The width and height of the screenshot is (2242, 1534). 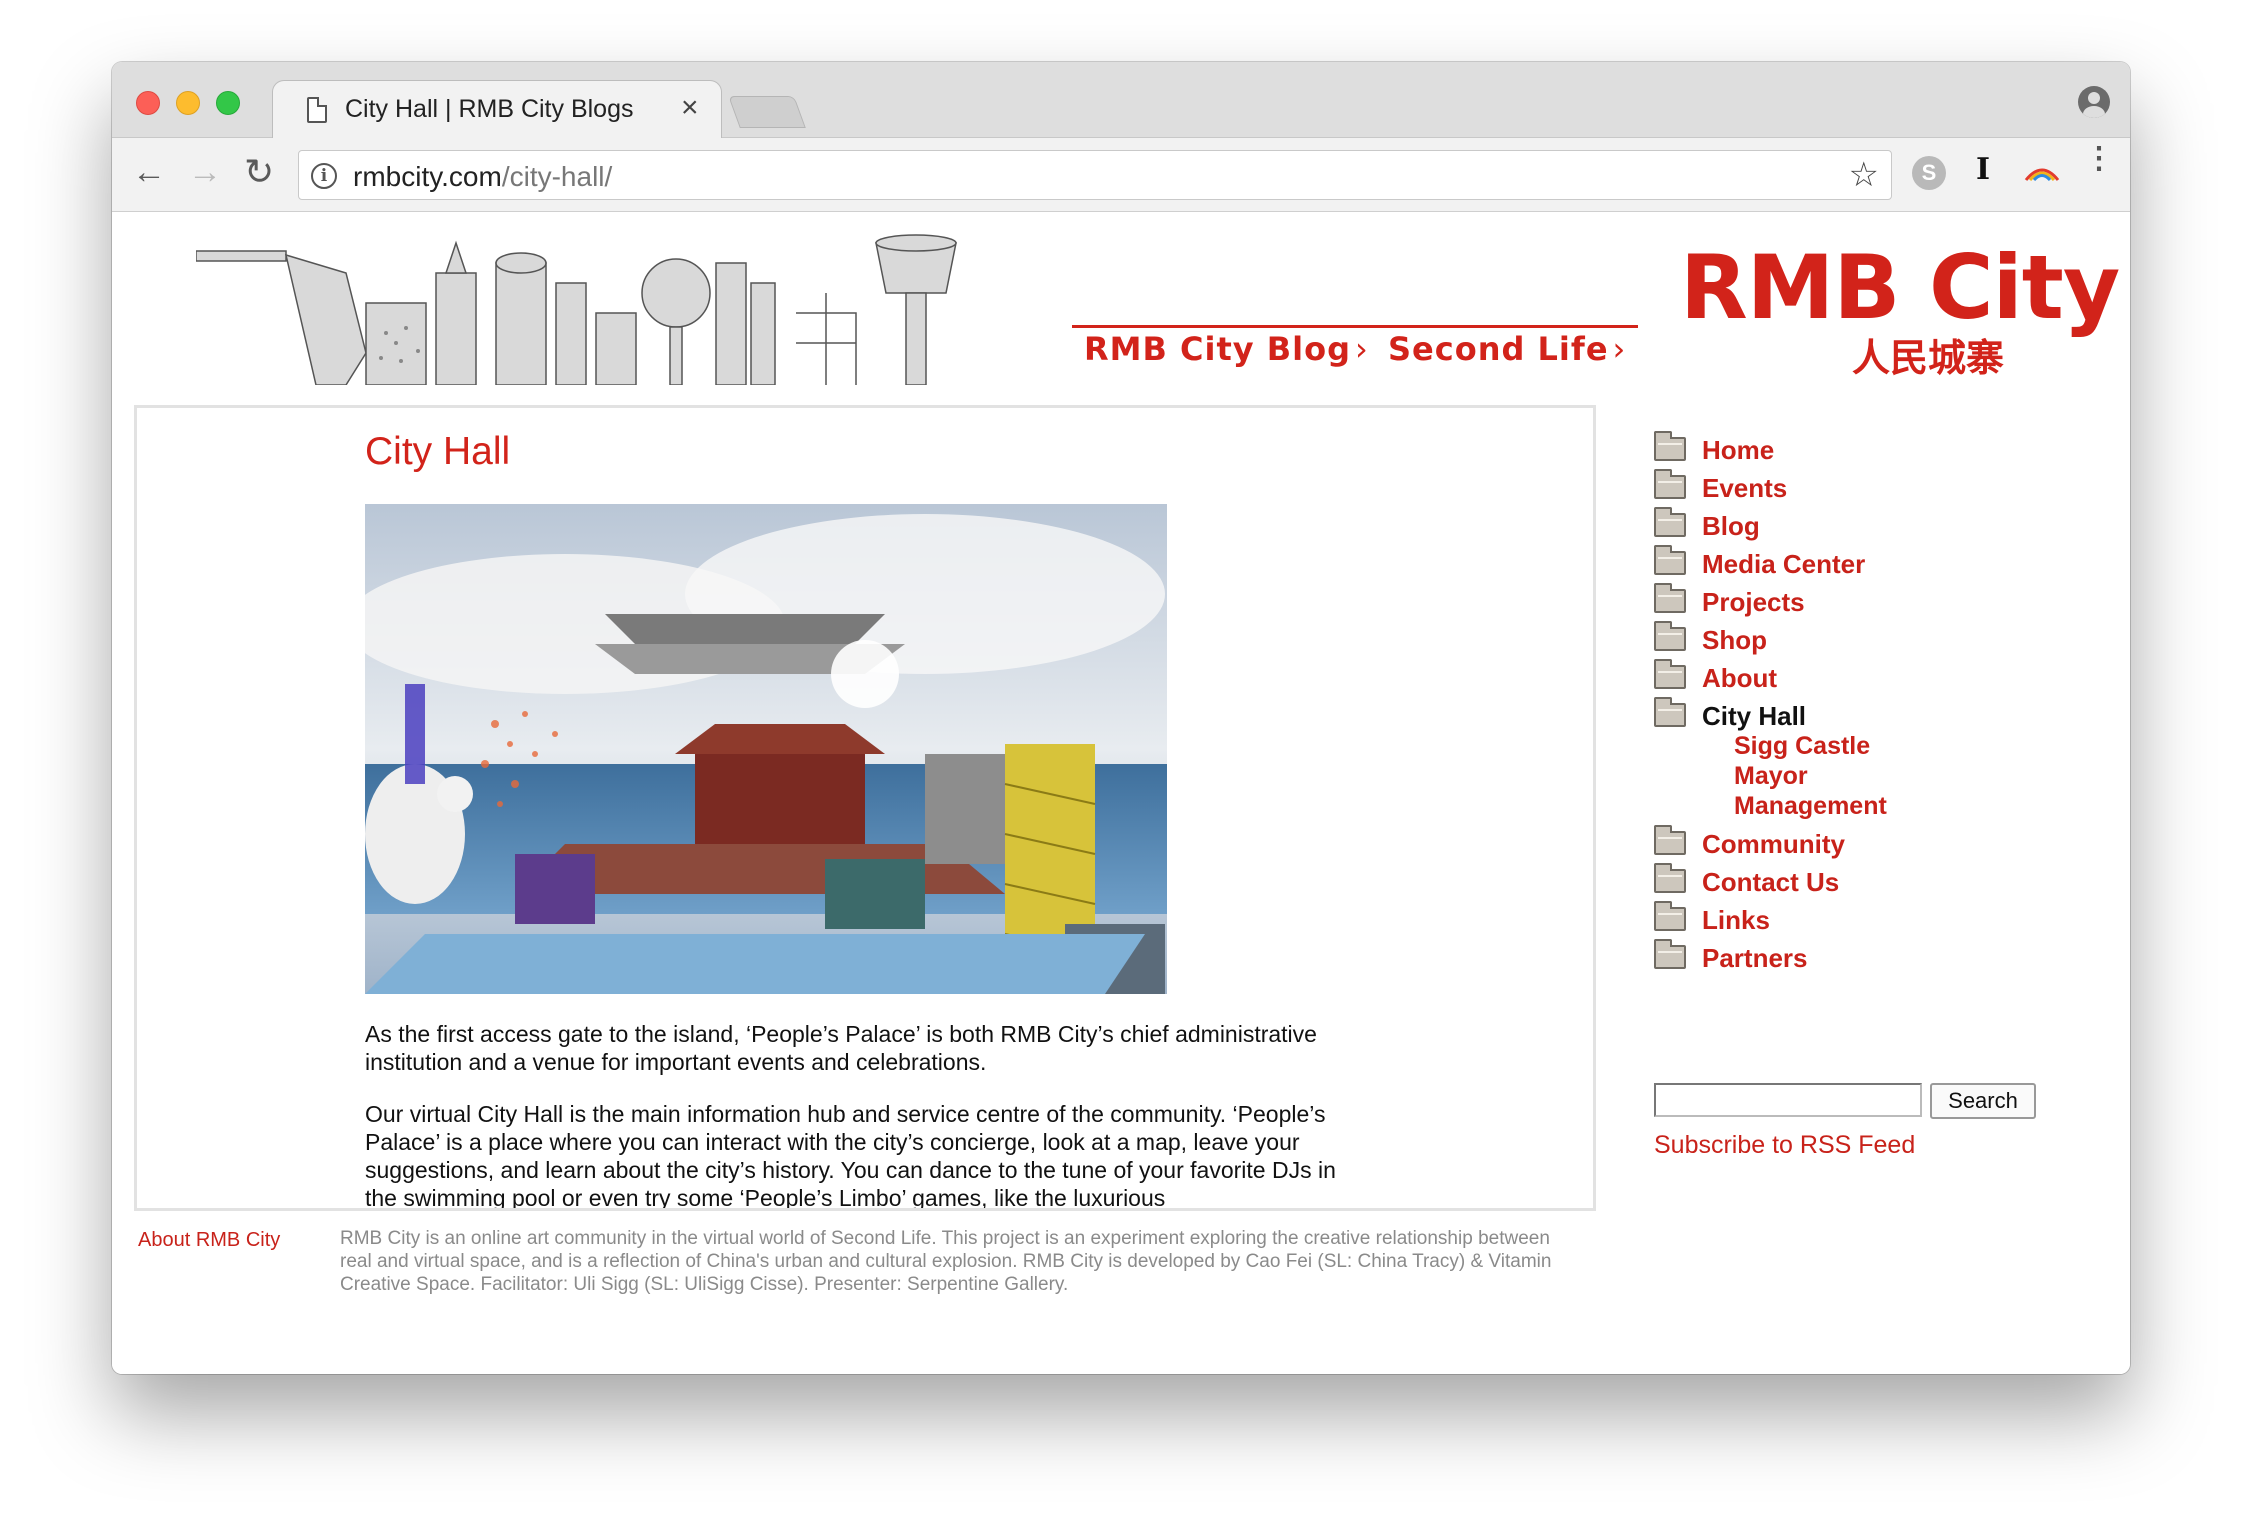 What do you see at coordinates (1928, 357) in the screenshot?
I see `logo-chinese: 人民城寨` at bounding box center [1928, 357].